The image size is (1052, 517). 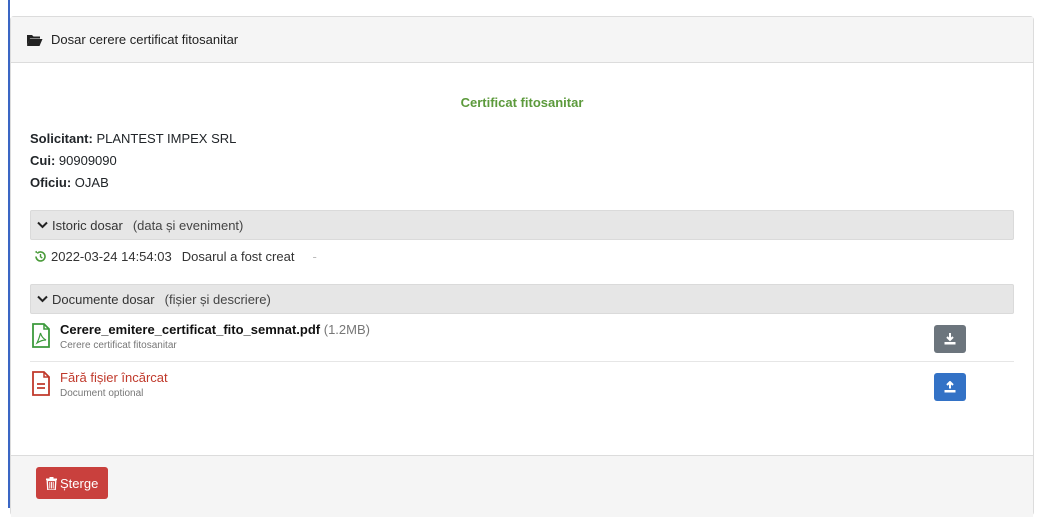 What do you see at coordinates (145, 39) in the screenshot?
I see `panel-title: Dosar cerere certificat fitosanitar` at bounding box center [145, 39].